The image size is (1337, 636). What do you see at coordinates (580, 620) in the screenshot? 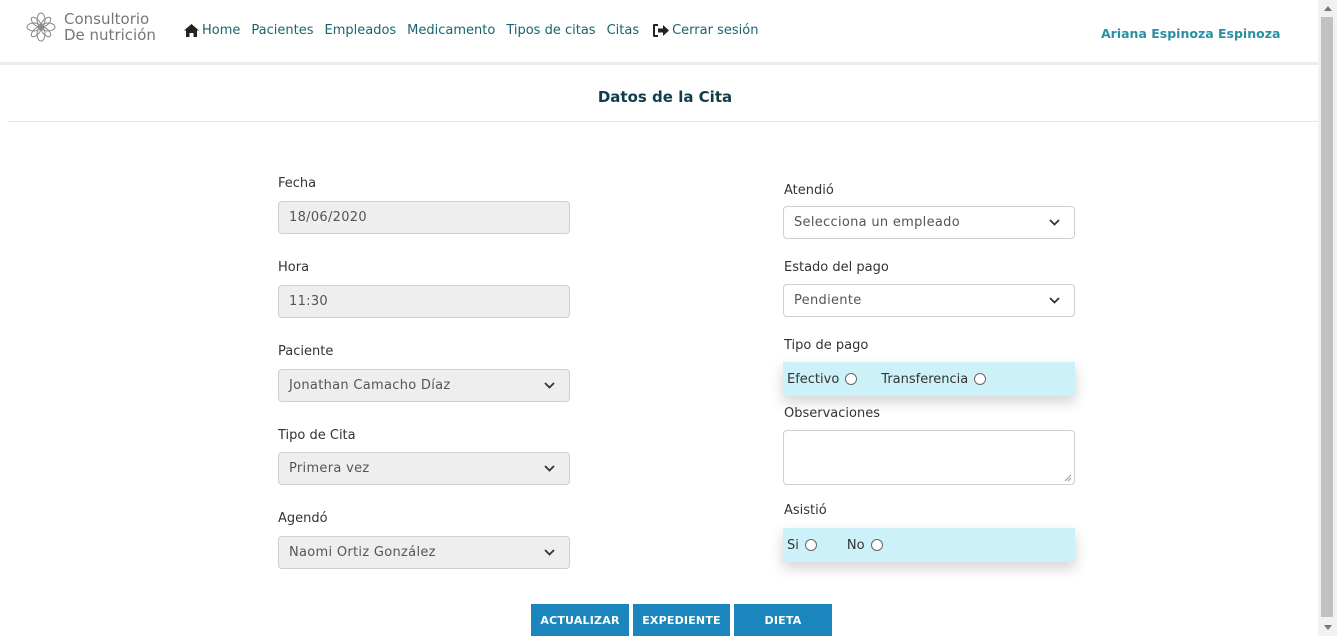
I see `actualizar-button: ACTUALIZAR` at bounding box center [580, 620].